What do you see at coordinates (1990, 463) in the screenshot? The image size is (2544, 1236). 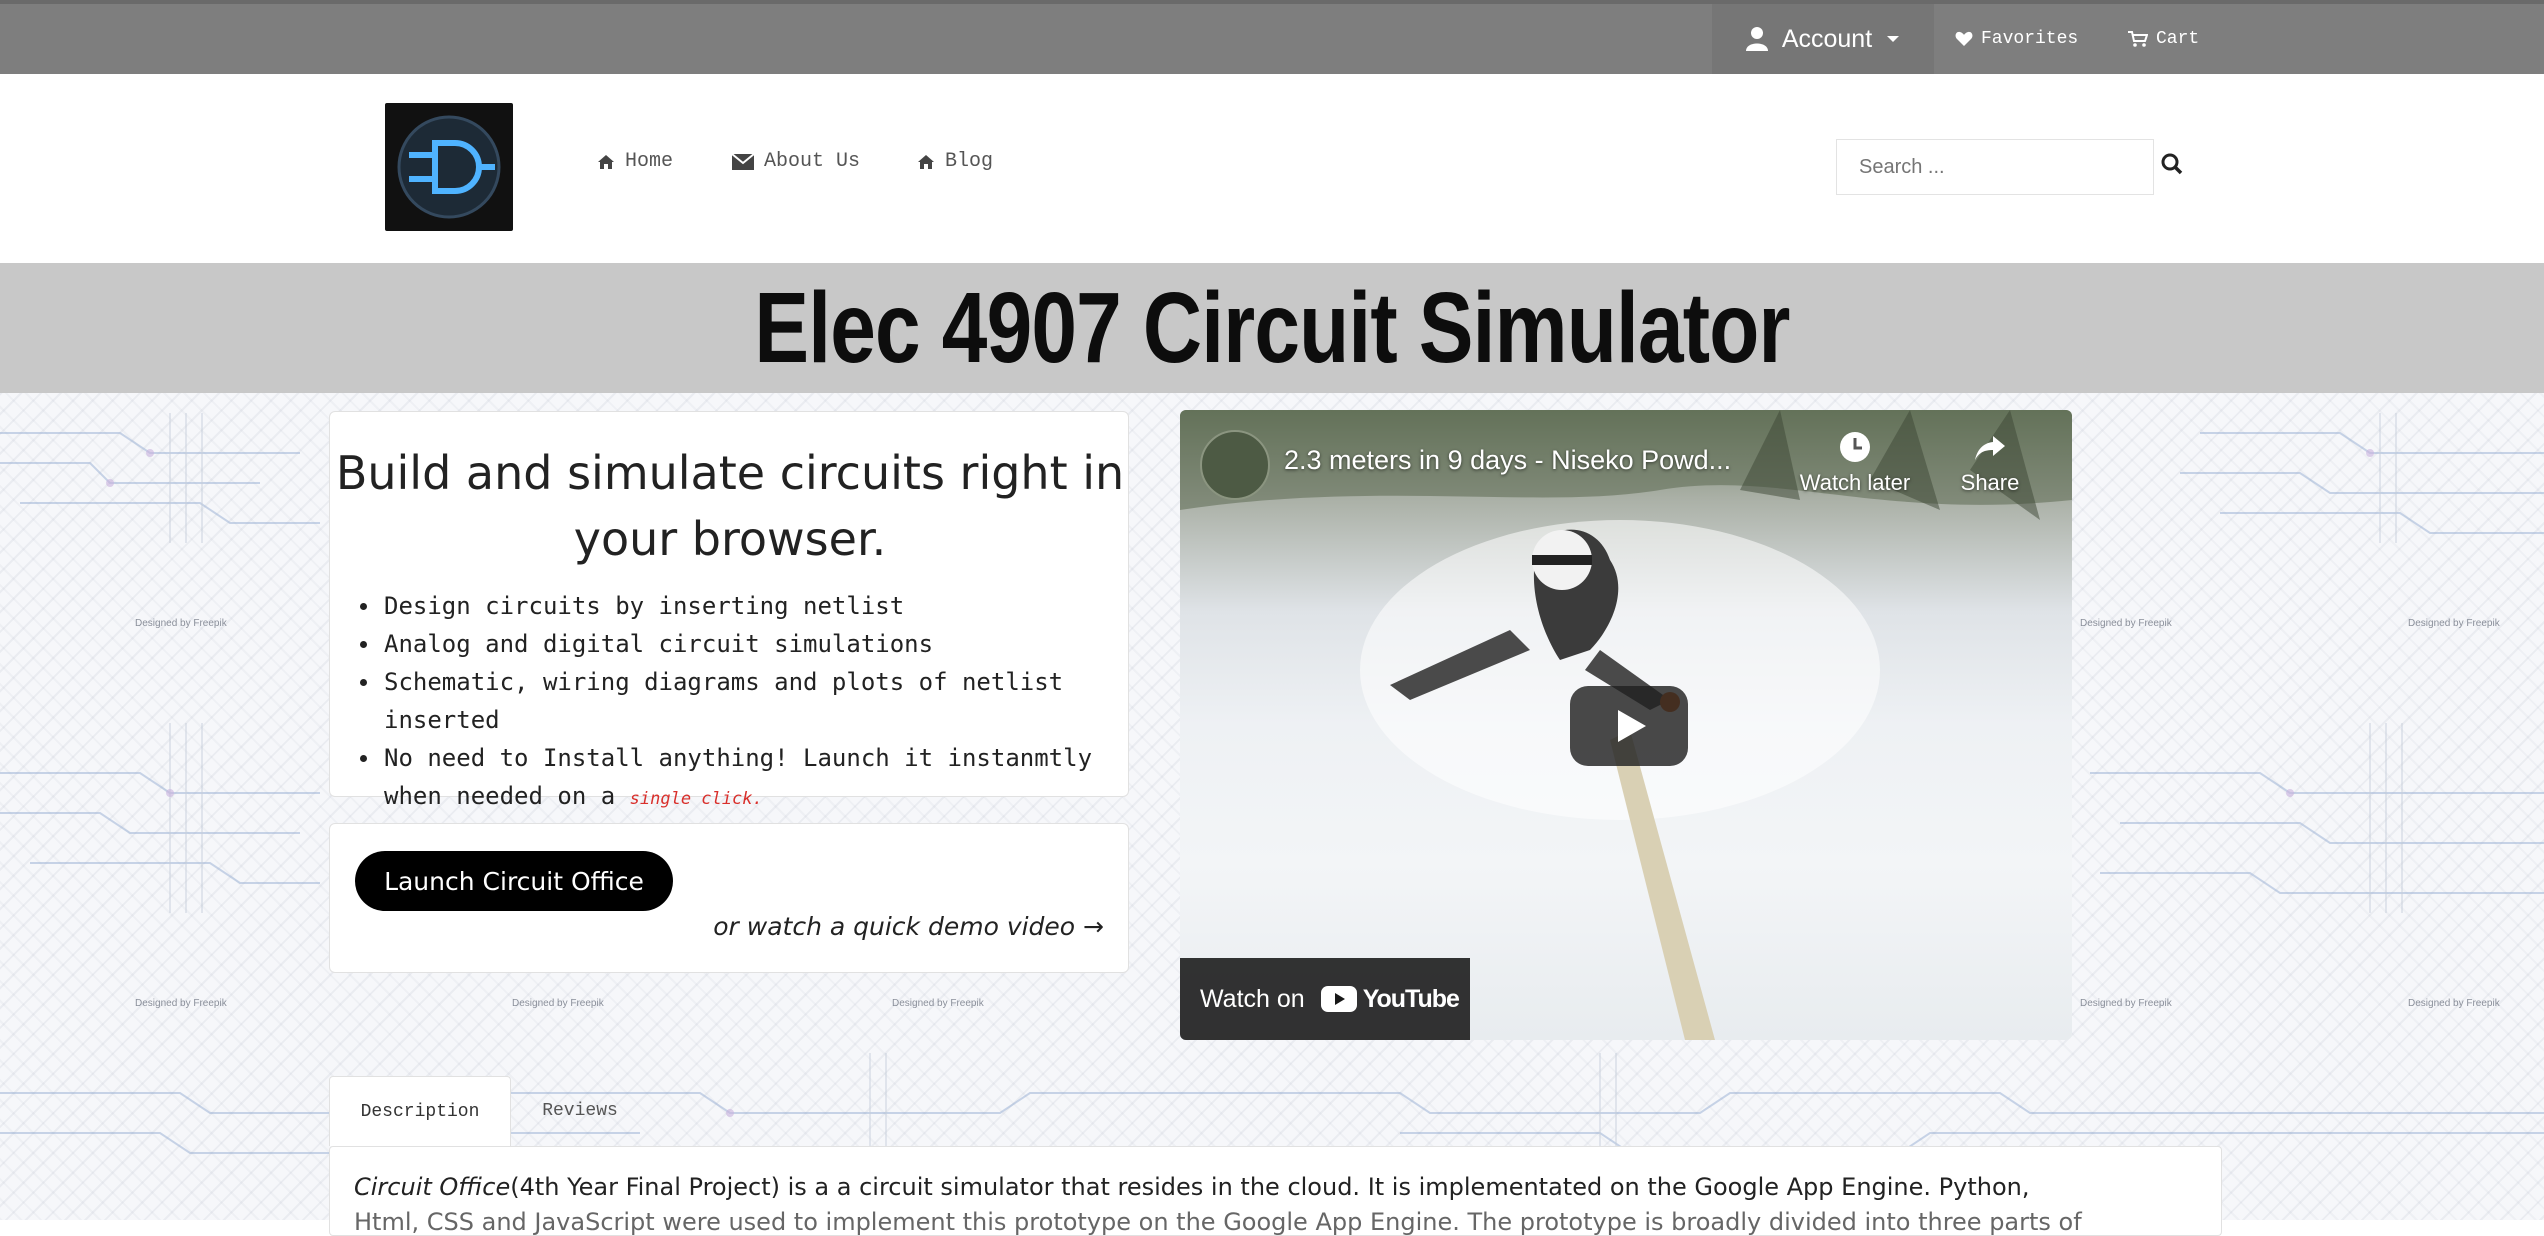 I see `share-button: Share` at bounding box center [1990, 463].